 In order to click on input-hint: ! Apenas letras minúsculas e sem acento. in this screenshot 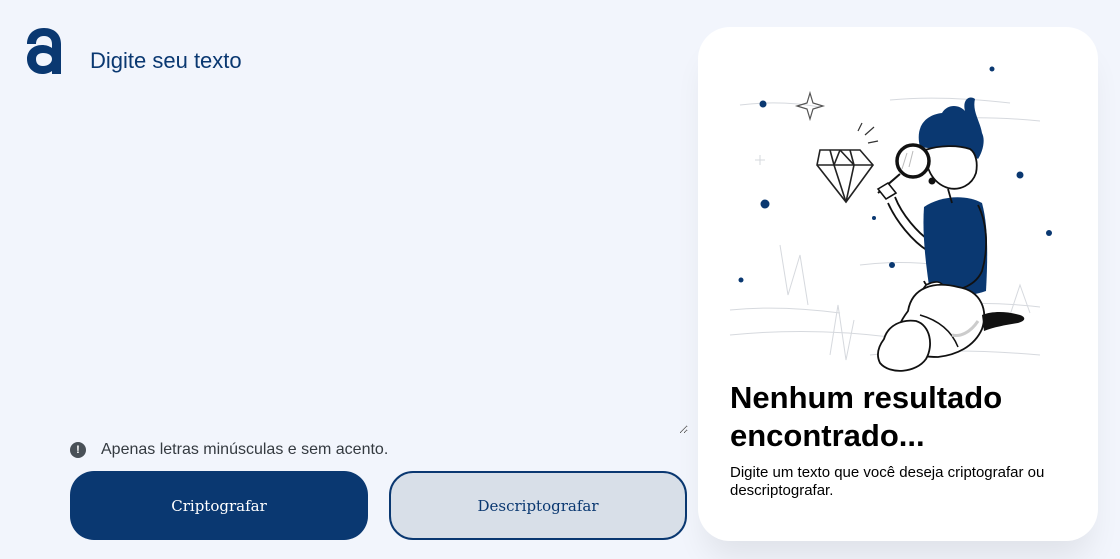, I will do `click(229, 450)`.